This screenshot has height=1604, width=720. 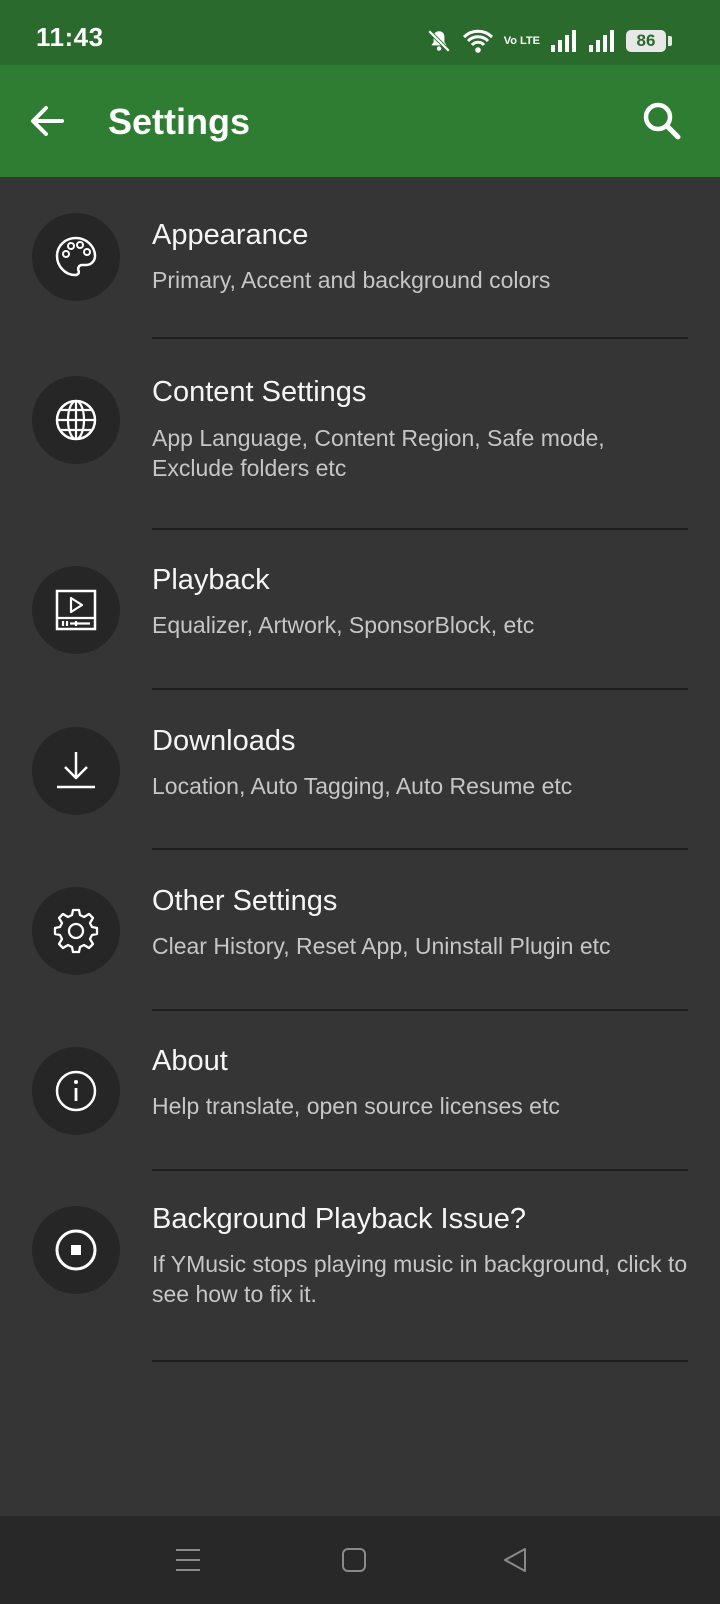 I want to click on wifi-icon, so click(x=477, y=41).